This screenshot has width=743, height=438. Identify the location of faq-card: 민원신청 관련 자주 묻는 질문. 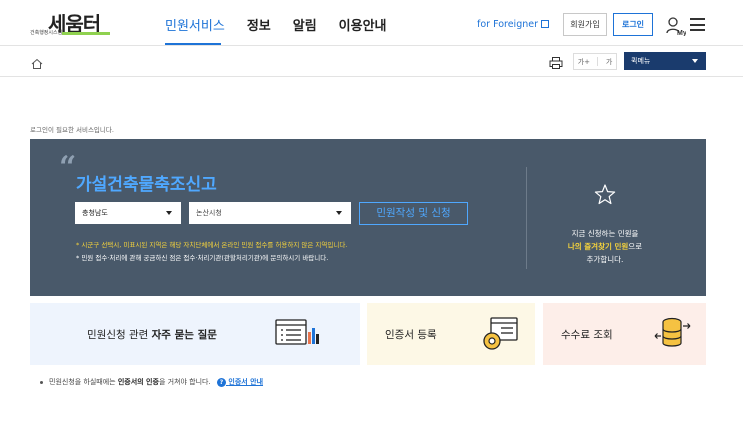
(195, 334).